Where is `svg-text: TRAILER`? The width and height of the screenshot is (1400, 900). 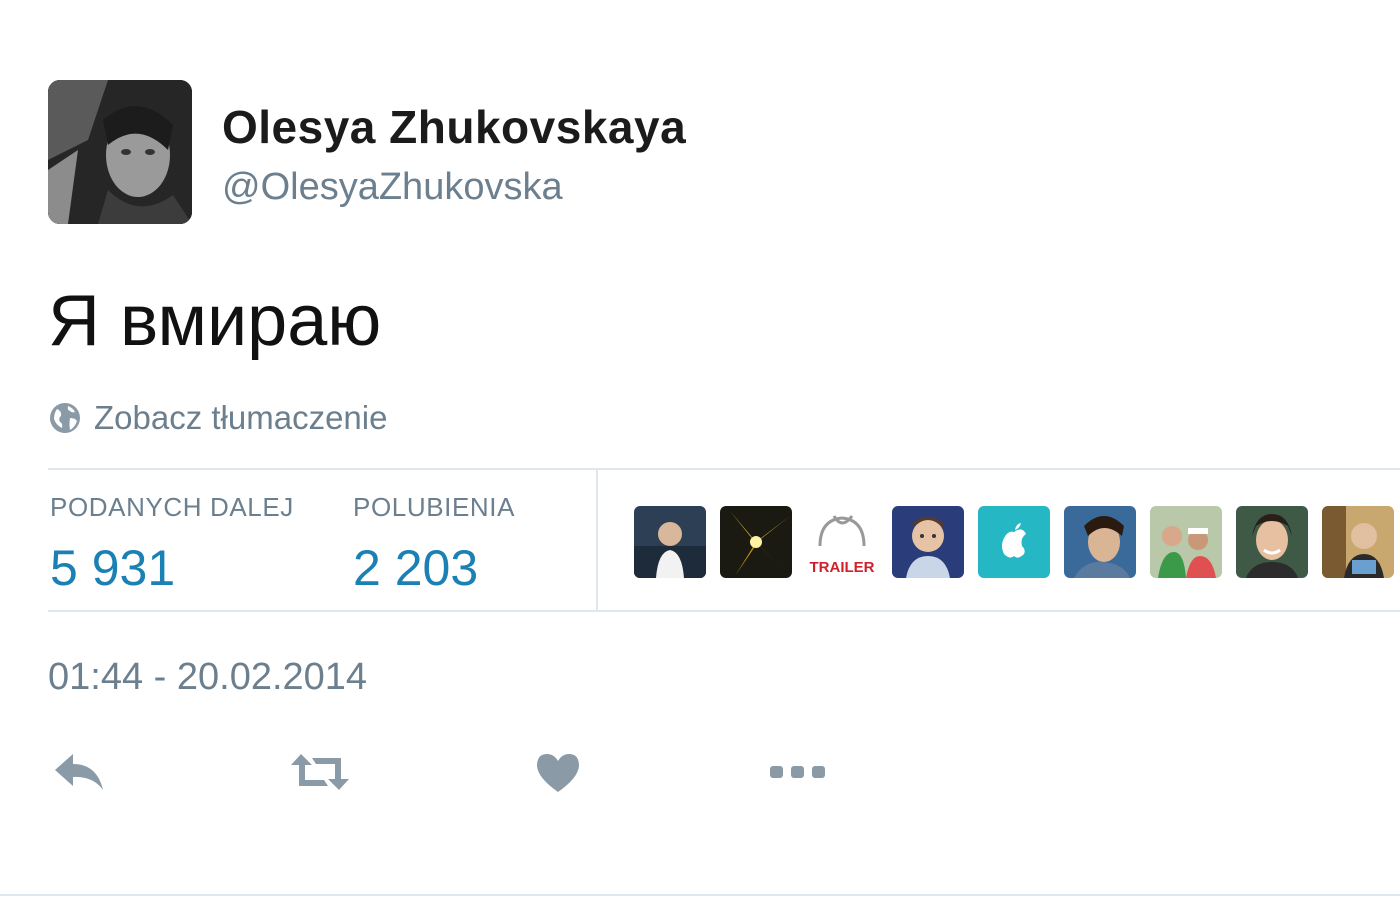
svg-text: TRAILER is located at coordinates (842, 567).